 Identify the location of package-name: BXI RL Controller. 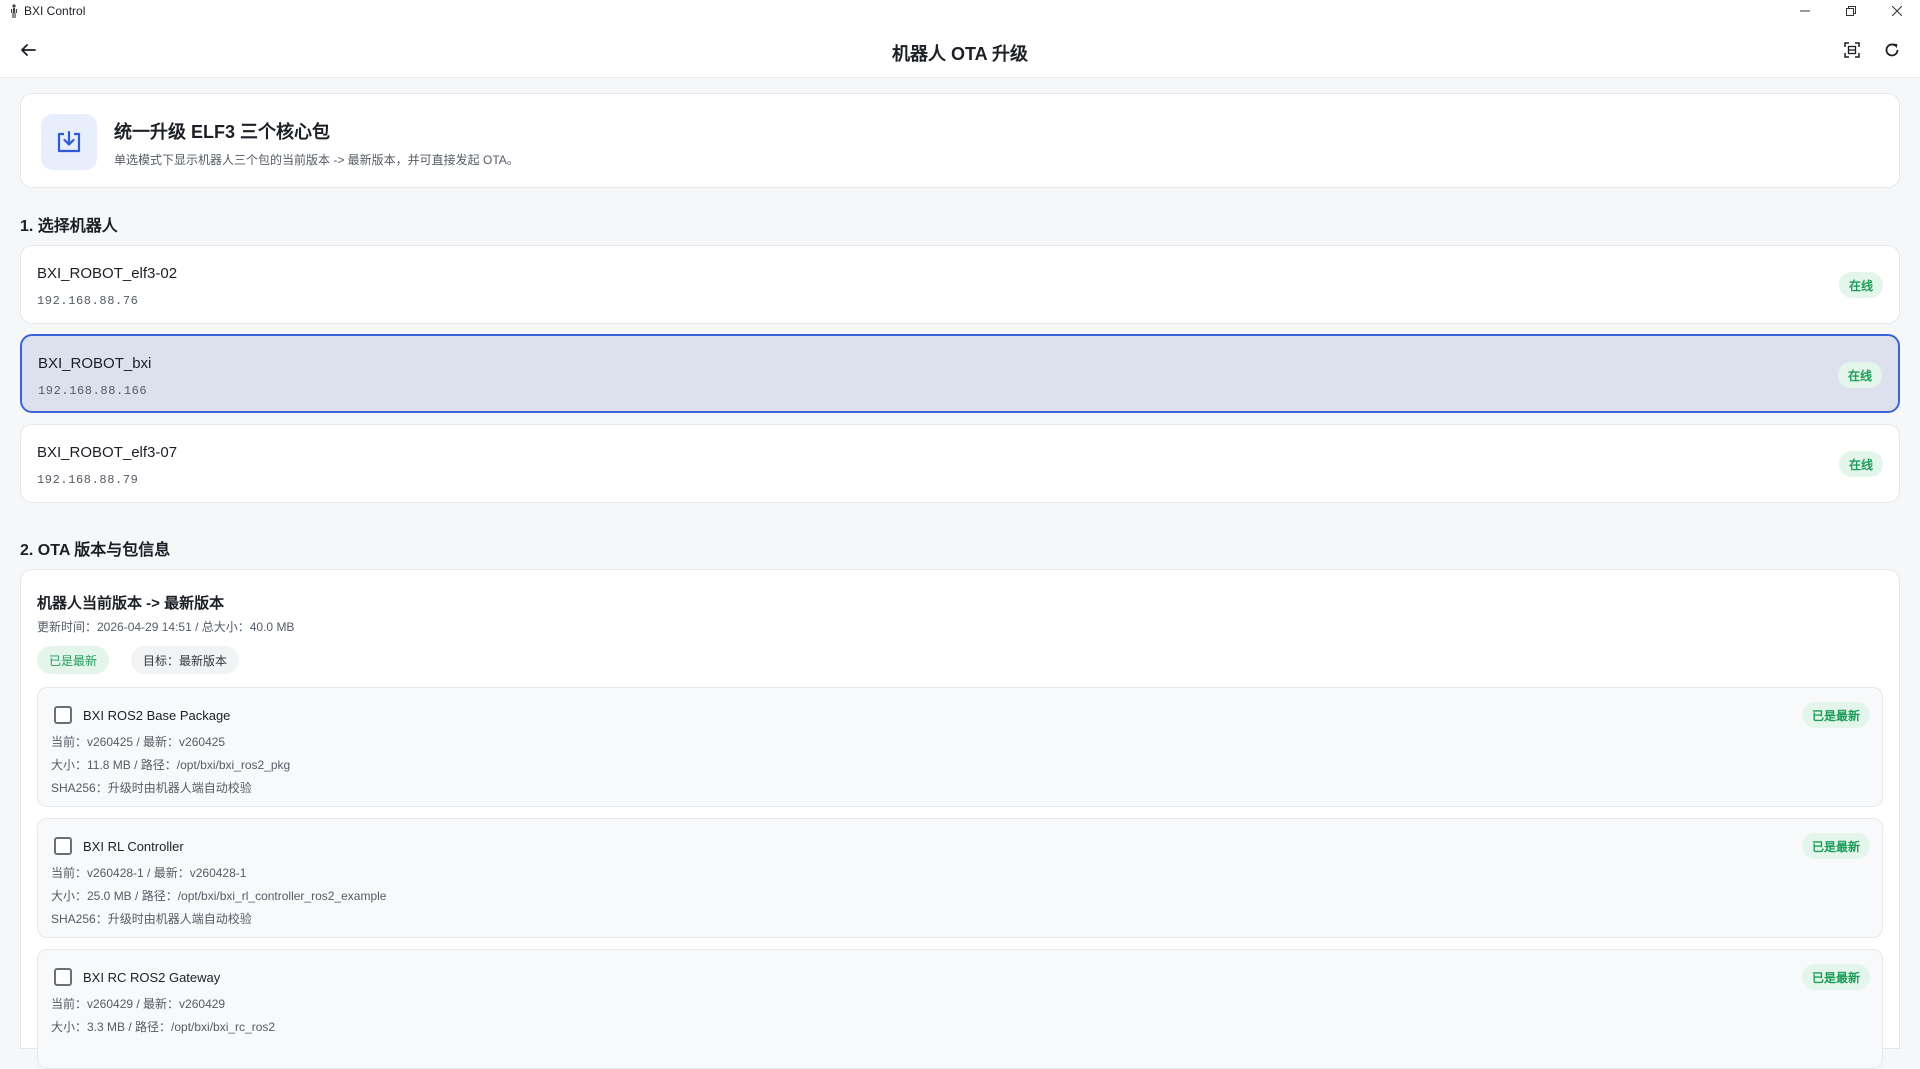
(133, 846).